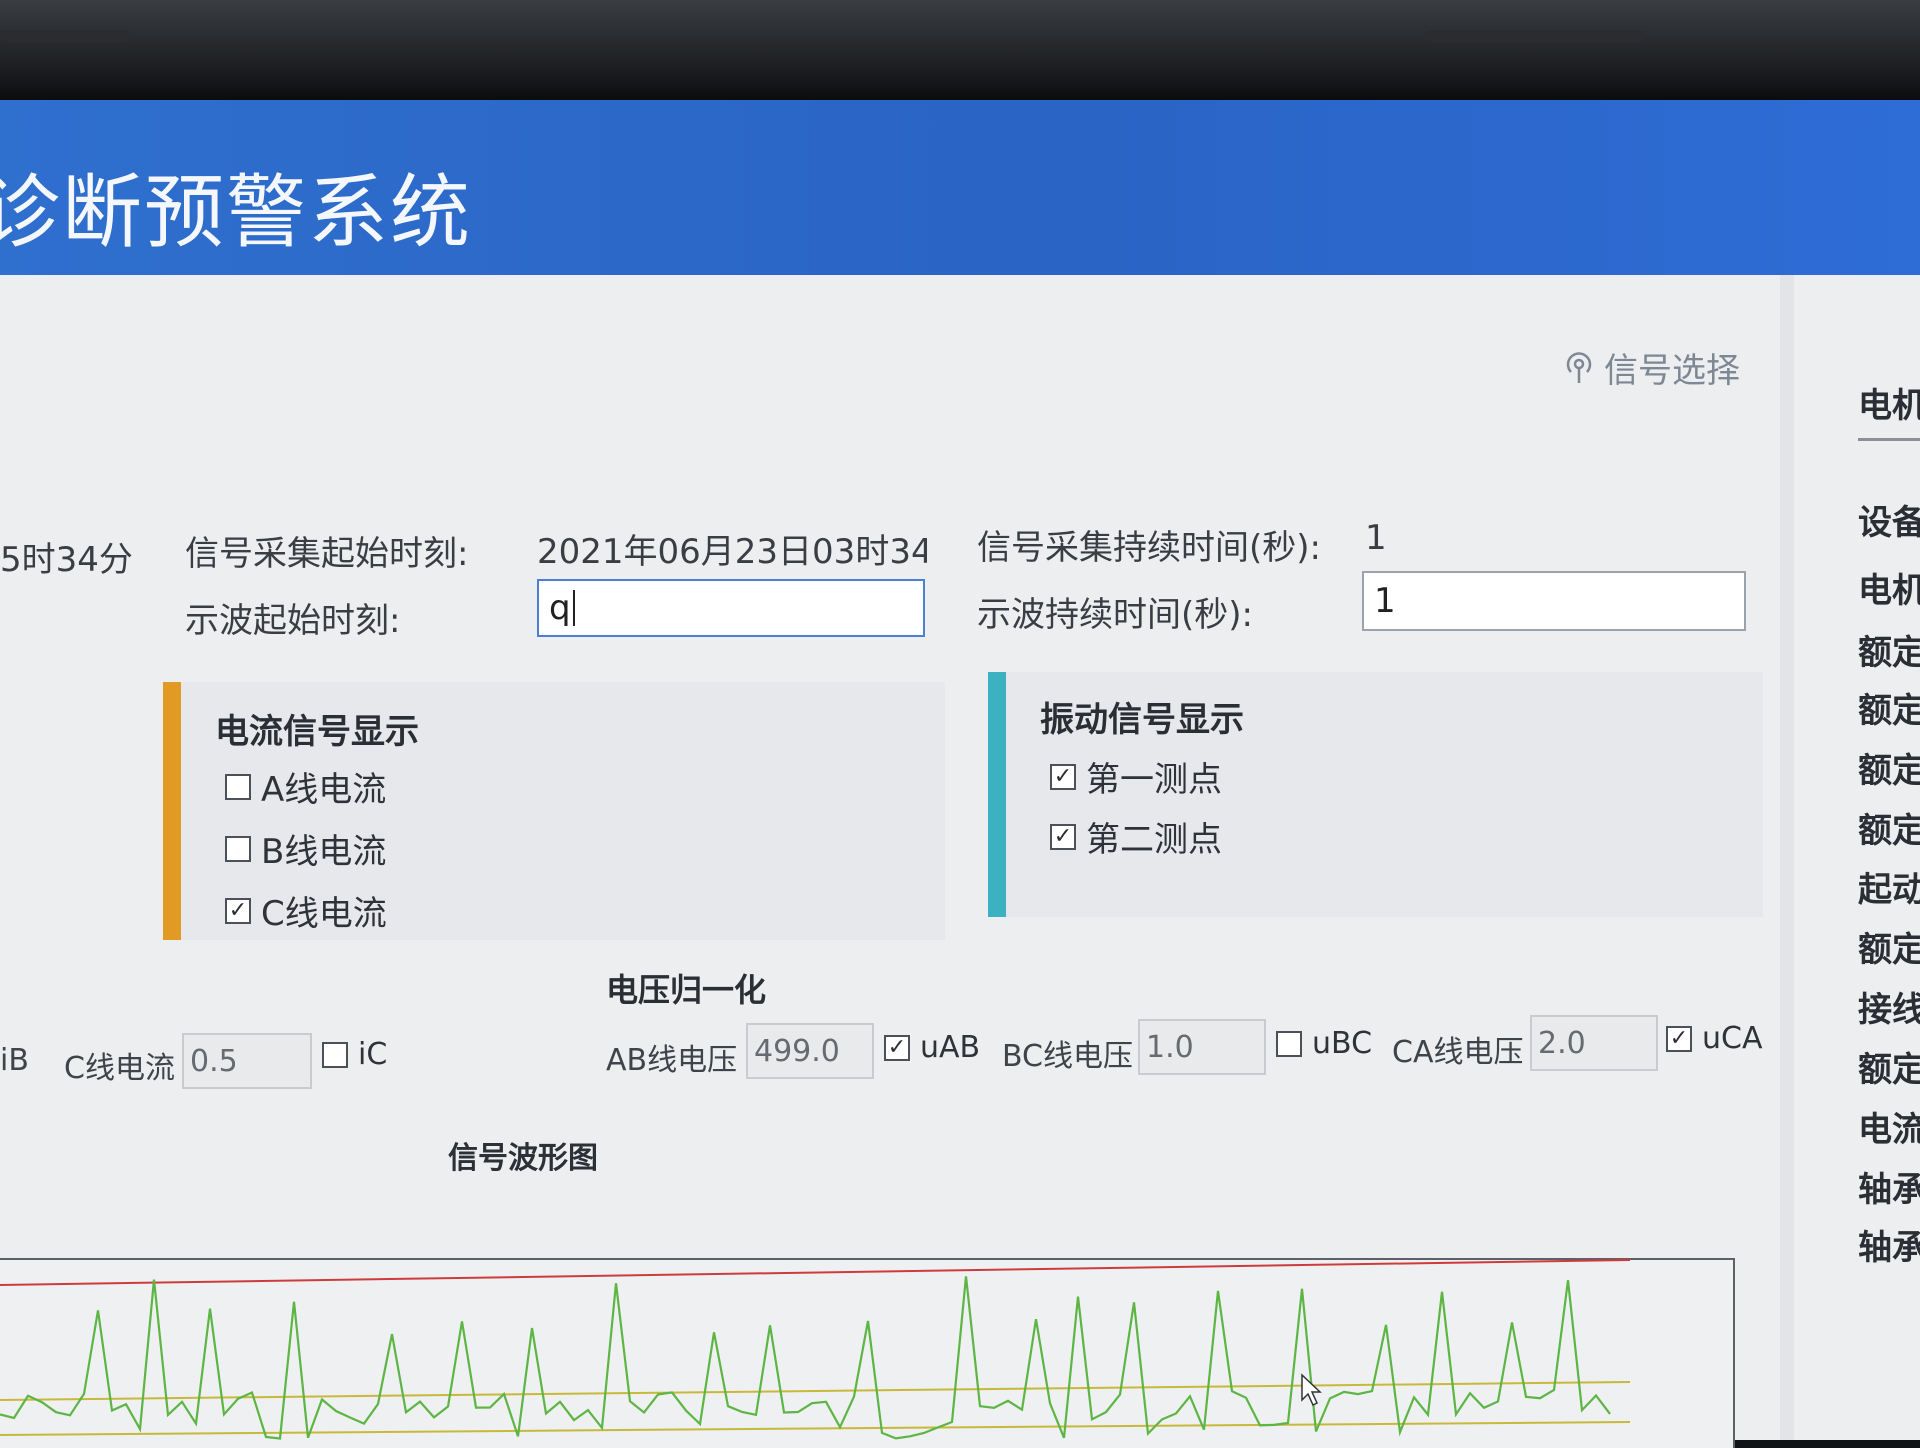 The height and width of the screenshot is (1448, 1920). What do you see at coordinates (1458, 1052) in the screenshot?
I see `ca-voltage-label: CA线电压` at bounding box center [1458, 1052].